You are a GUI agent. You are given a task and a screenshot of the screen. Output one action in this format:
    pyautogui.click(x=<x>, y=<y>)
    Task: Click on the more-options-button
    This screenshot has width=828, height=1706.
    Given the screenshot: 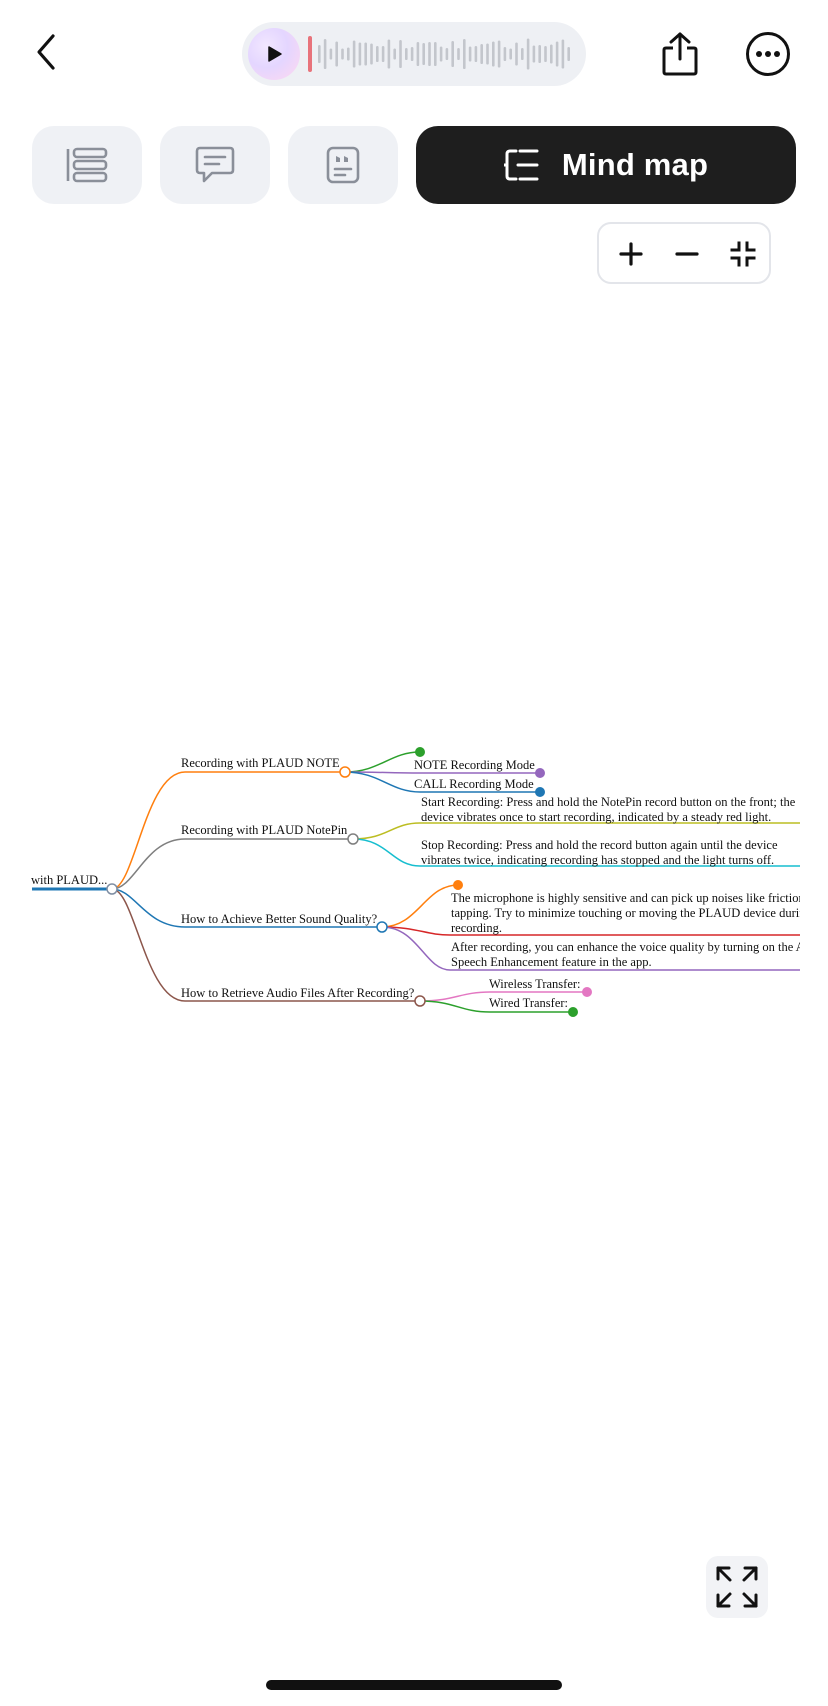 What is the action you would take?
    pyautogui.click(x=768, y=54)
    